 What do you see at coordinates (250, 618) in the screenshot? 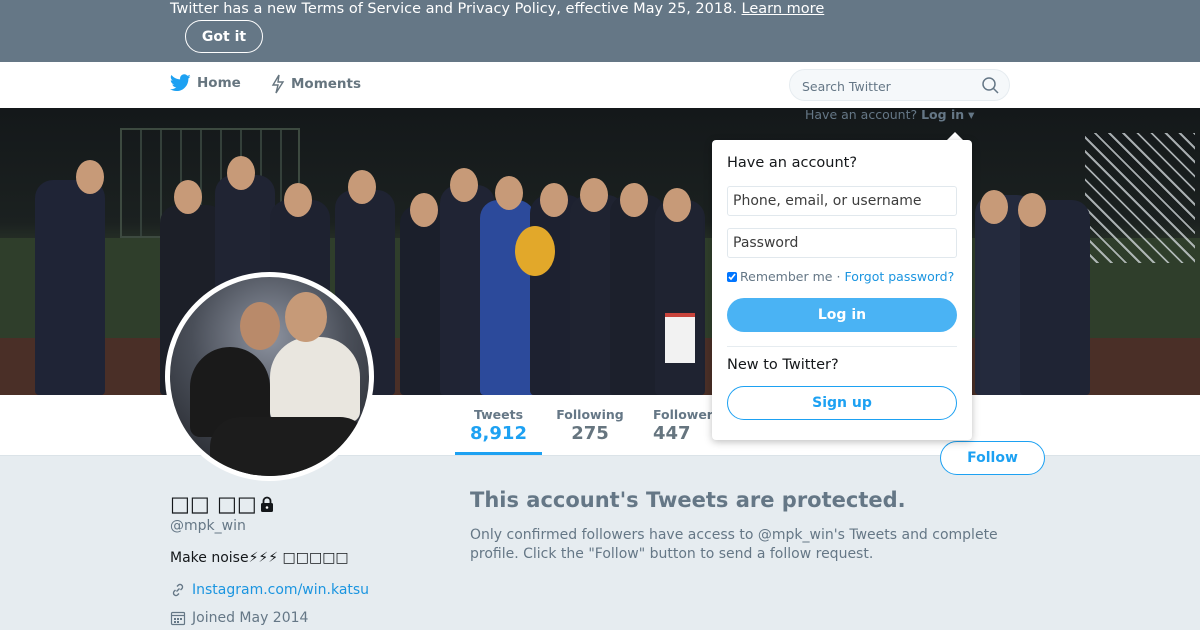
I see `join-date: Joined May 2014` at bounding box center [250, 618].